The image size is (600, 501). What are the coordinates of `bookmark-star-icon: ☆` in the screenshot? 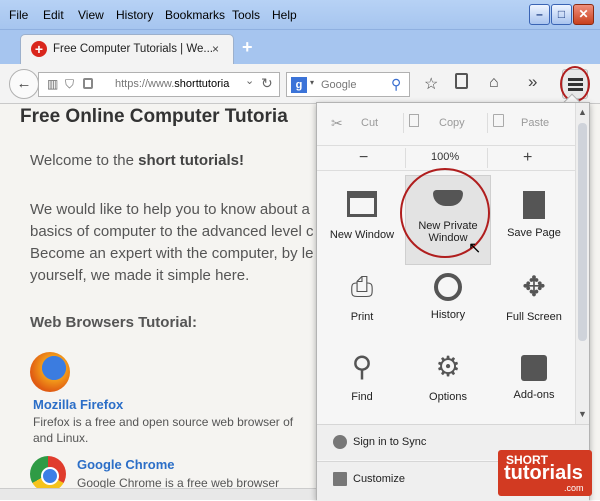 It's located at (431, 84).